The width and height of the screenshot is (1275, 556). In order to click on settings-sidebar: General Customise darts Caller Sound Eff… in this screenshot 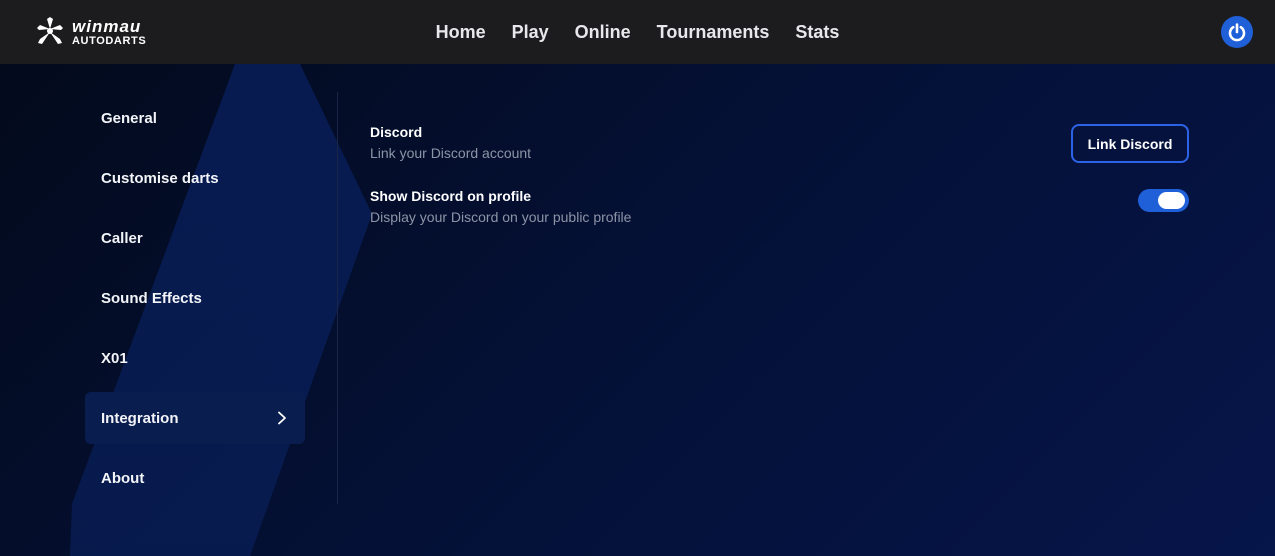, I will do `click(195, 302)`.